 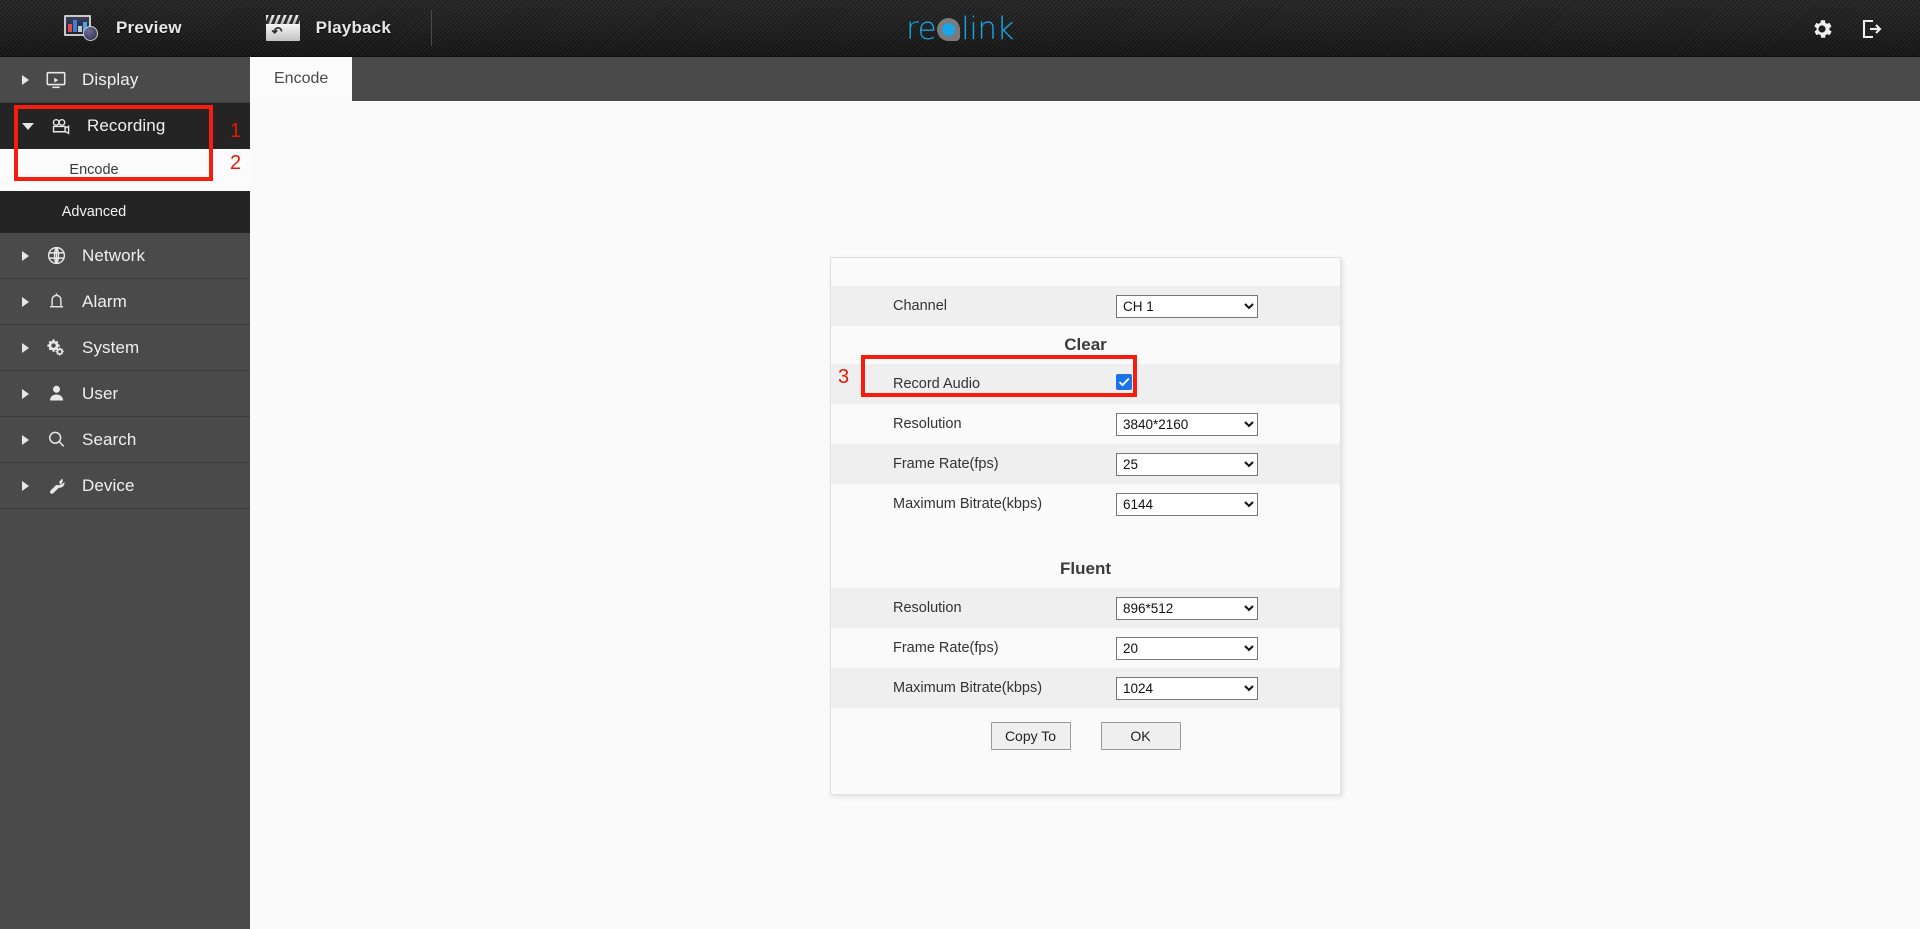 I want to click on section-title-fluent: Fluent, so click(x=1085, y=569).